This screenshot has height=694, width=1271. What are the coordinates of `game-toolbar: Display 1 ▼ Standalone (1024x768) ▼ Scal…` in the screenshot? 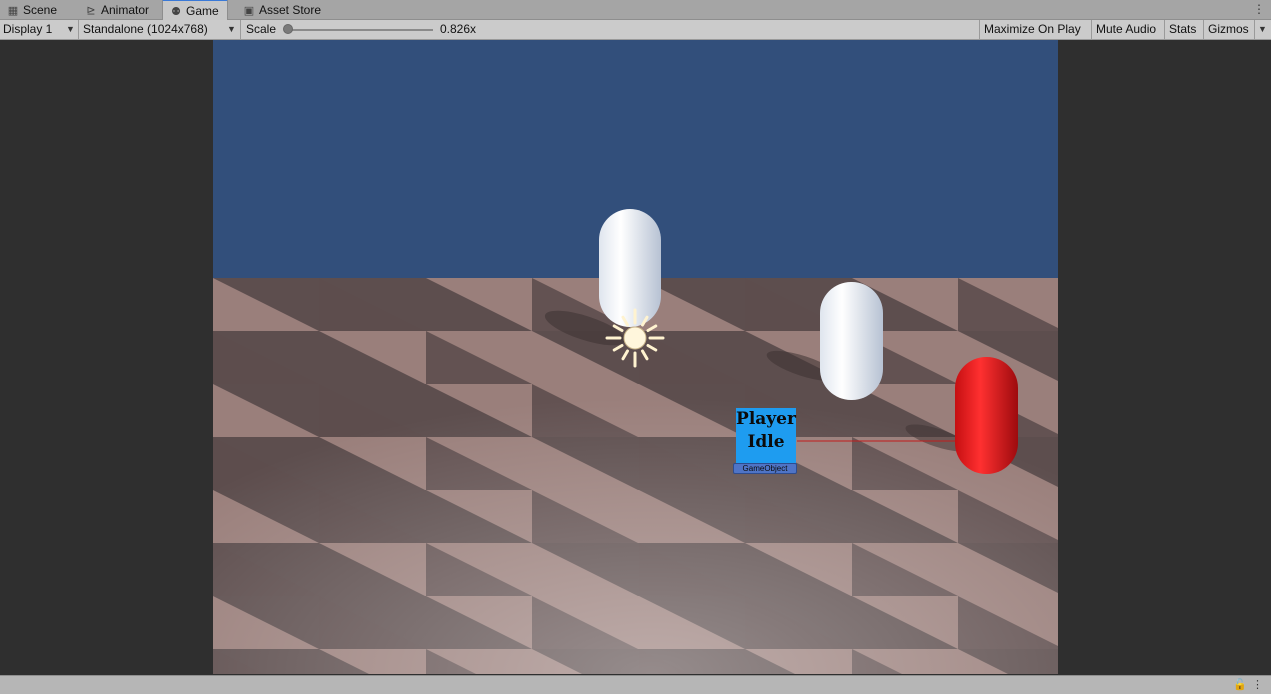 It's located at (635, 30).